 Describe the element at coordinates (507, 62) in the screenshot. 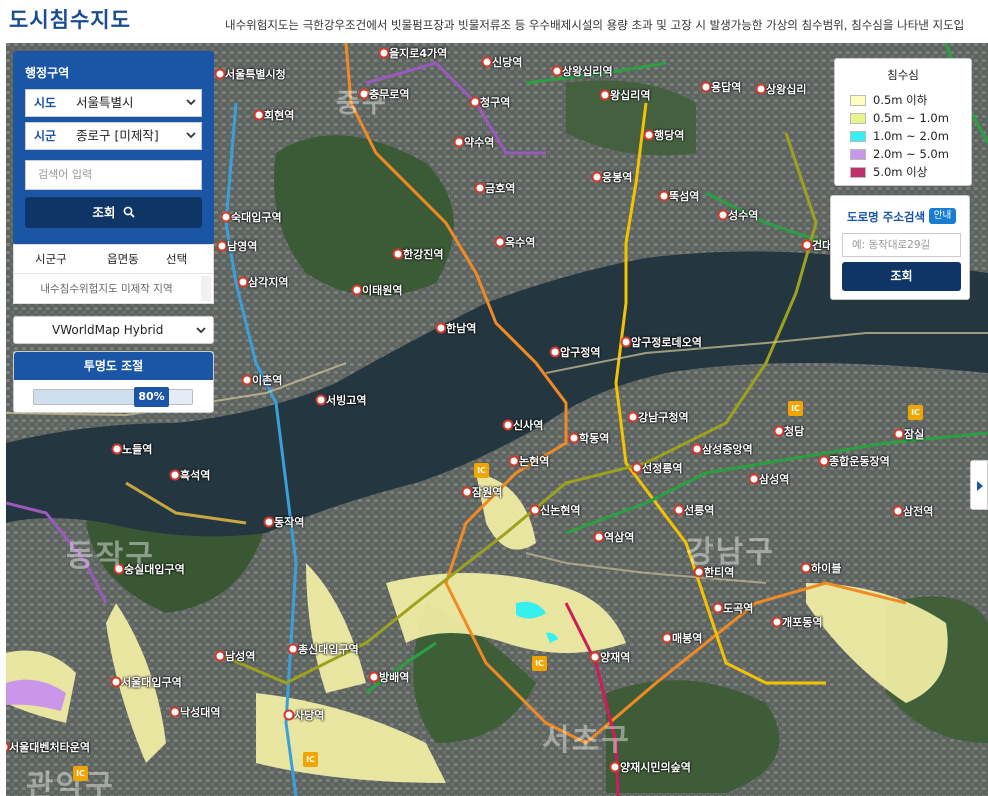

I see `station-label: 신당역` at that location.